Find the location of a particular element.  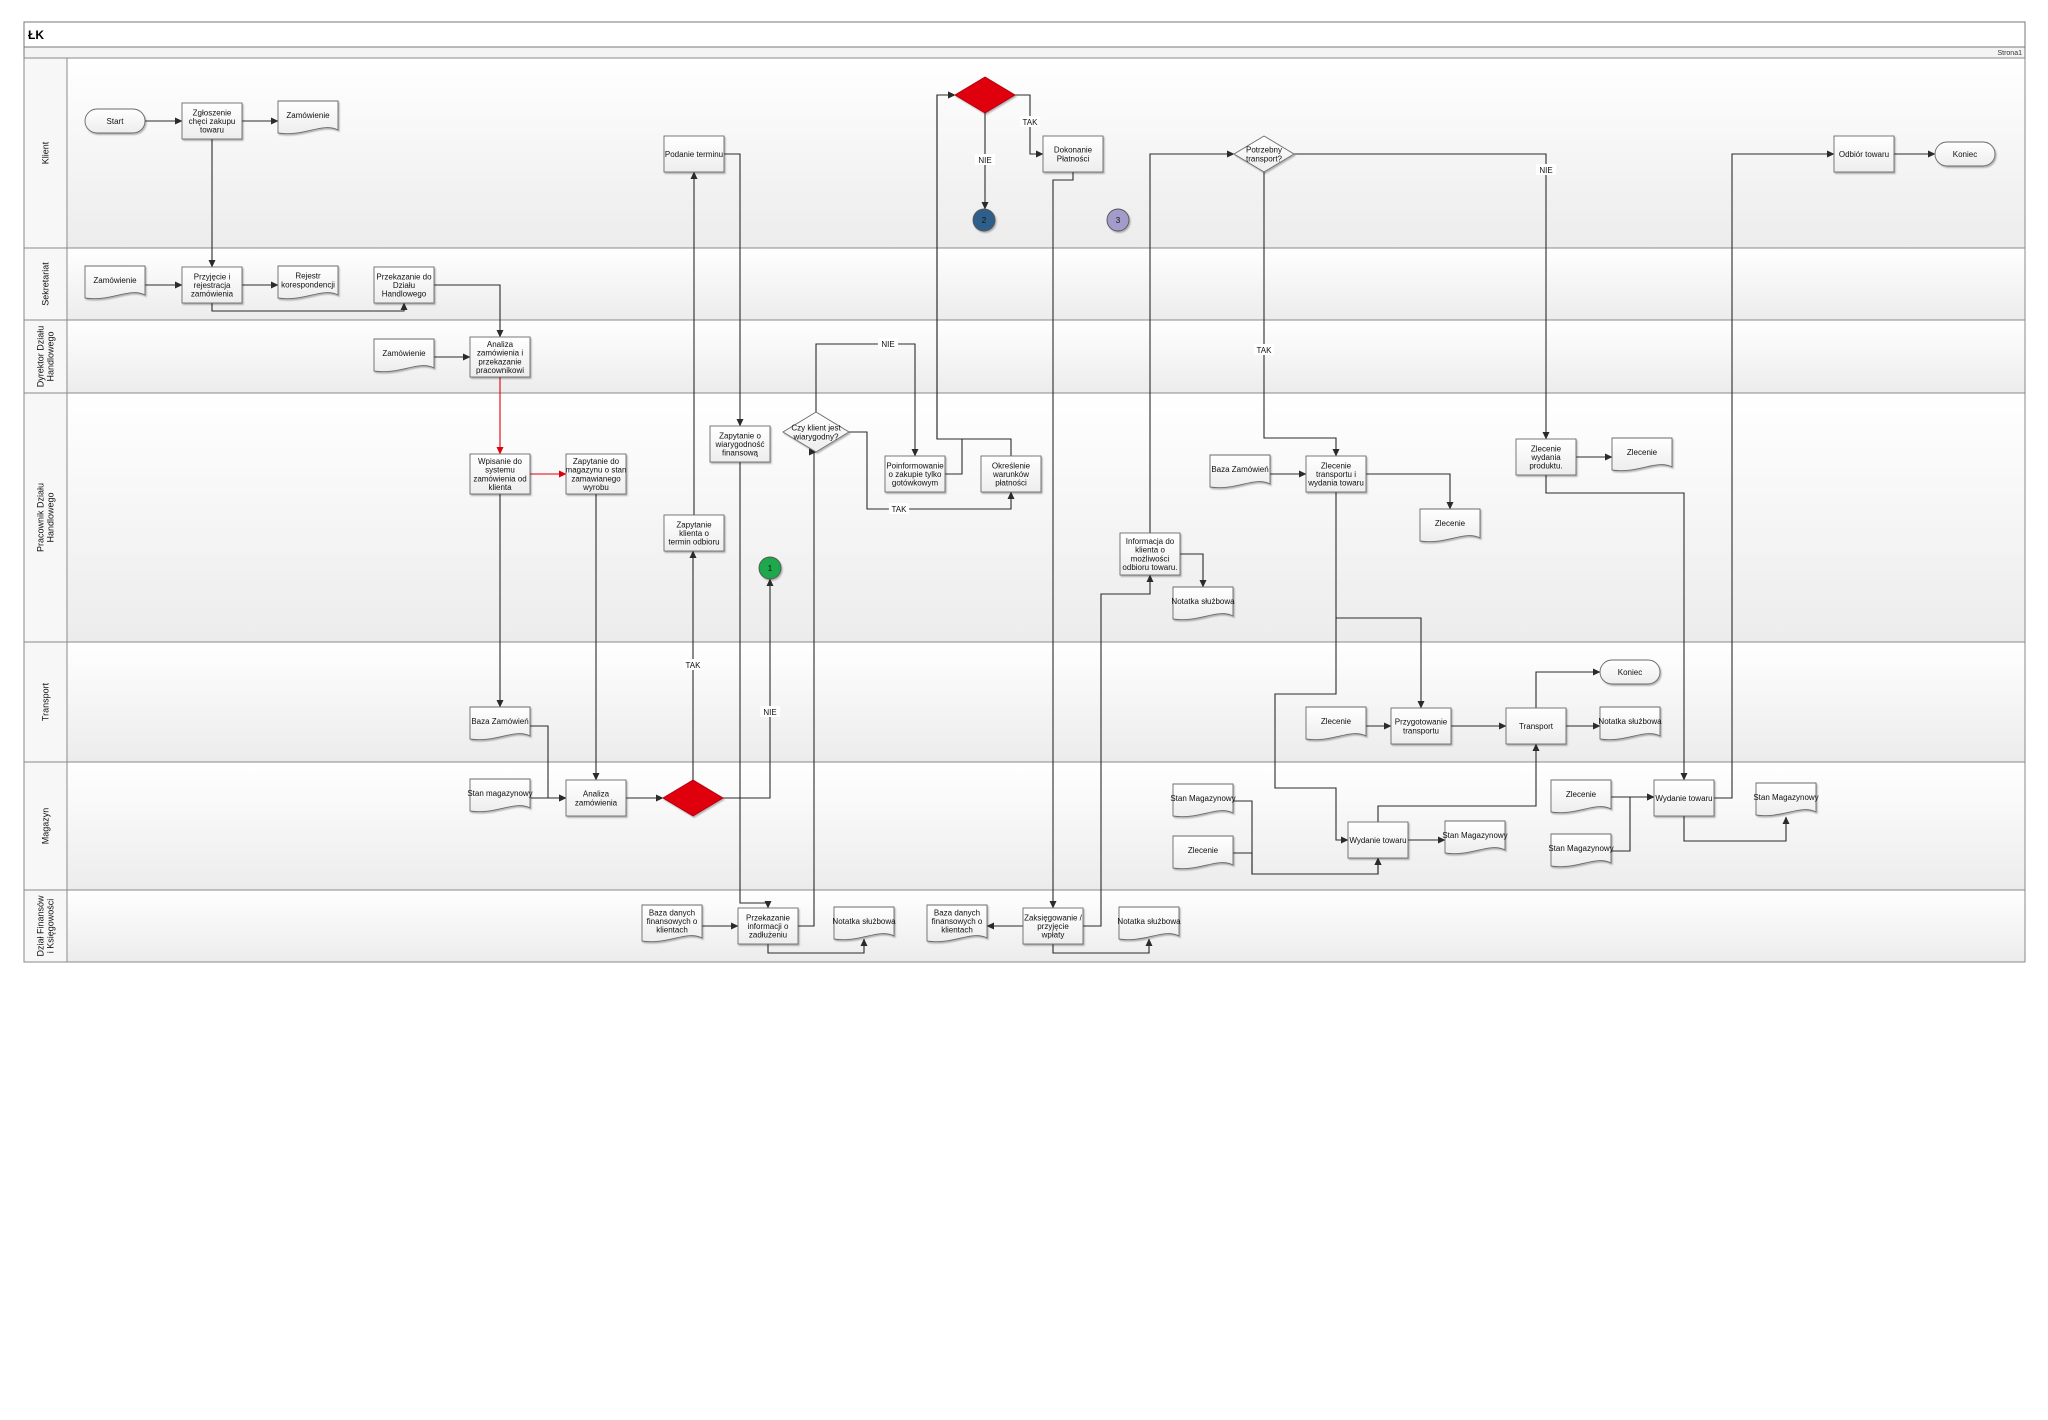

start-terminator: Start is located at coordinates (115, 121).